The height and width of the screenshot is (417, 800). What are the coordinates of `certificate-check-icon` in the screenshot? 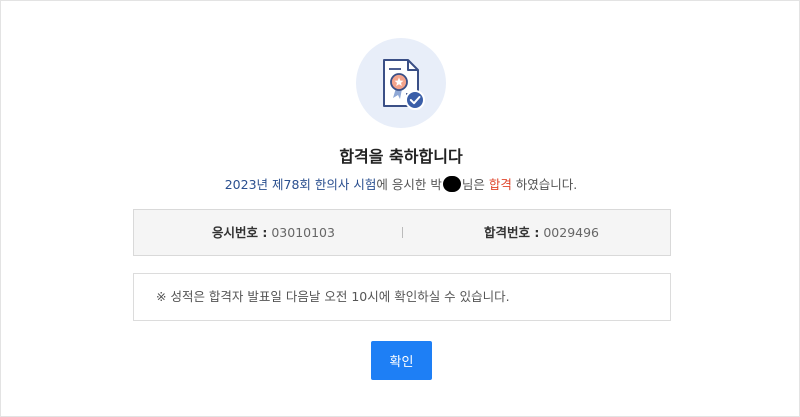 It's located at (404, 84).